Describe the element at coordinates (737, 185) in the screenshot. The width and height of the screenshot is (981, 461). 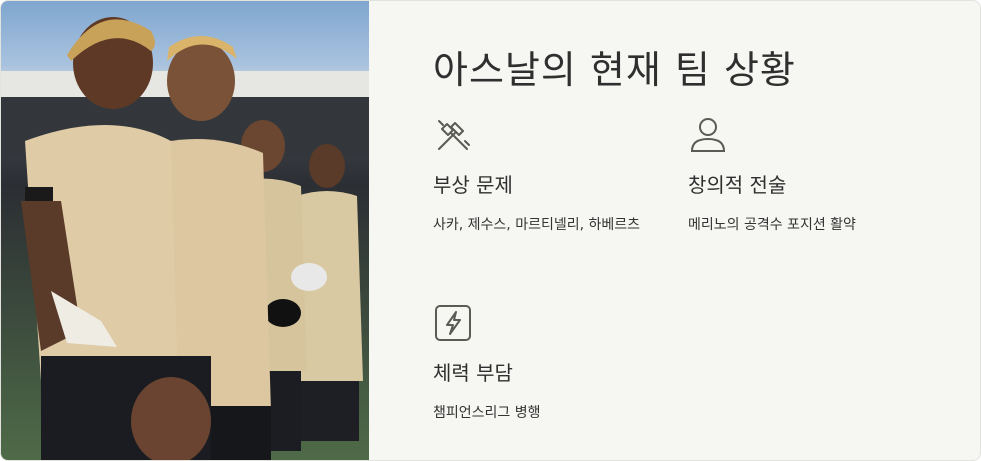
I see `feature-title: 창의적 전술` at that location.